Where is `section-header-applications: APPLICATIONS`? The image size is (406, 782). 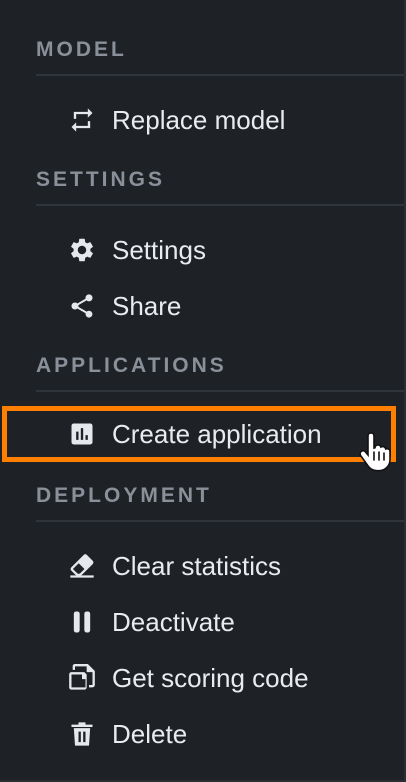
section-header-applications: APPLICATIONS is located at coordinates (131, 365).